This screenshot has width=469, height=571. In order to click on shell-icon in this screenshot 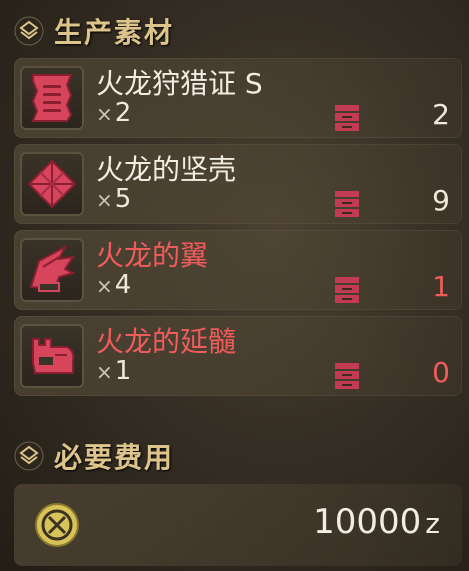, I will do `click(52, 184)`.